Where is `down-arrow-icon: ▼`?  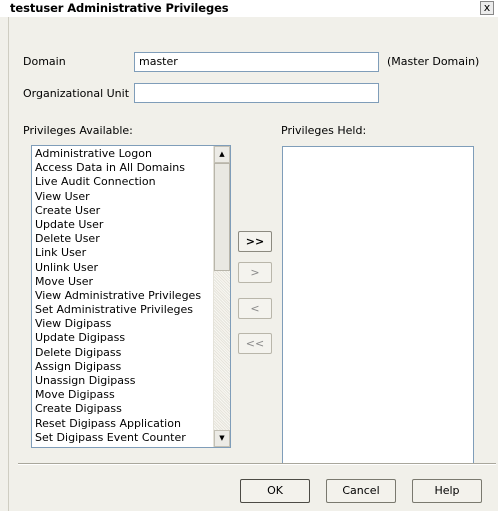 down-arrow-icon: ▼ is located at coordinates (222, 438).